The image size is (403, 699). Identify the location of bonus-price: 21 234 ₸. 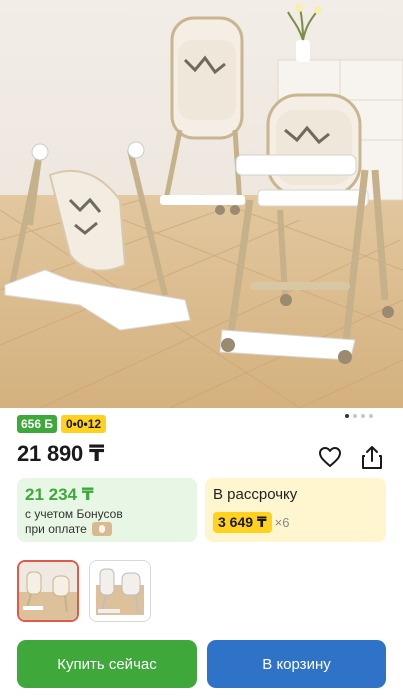
(59, 494).